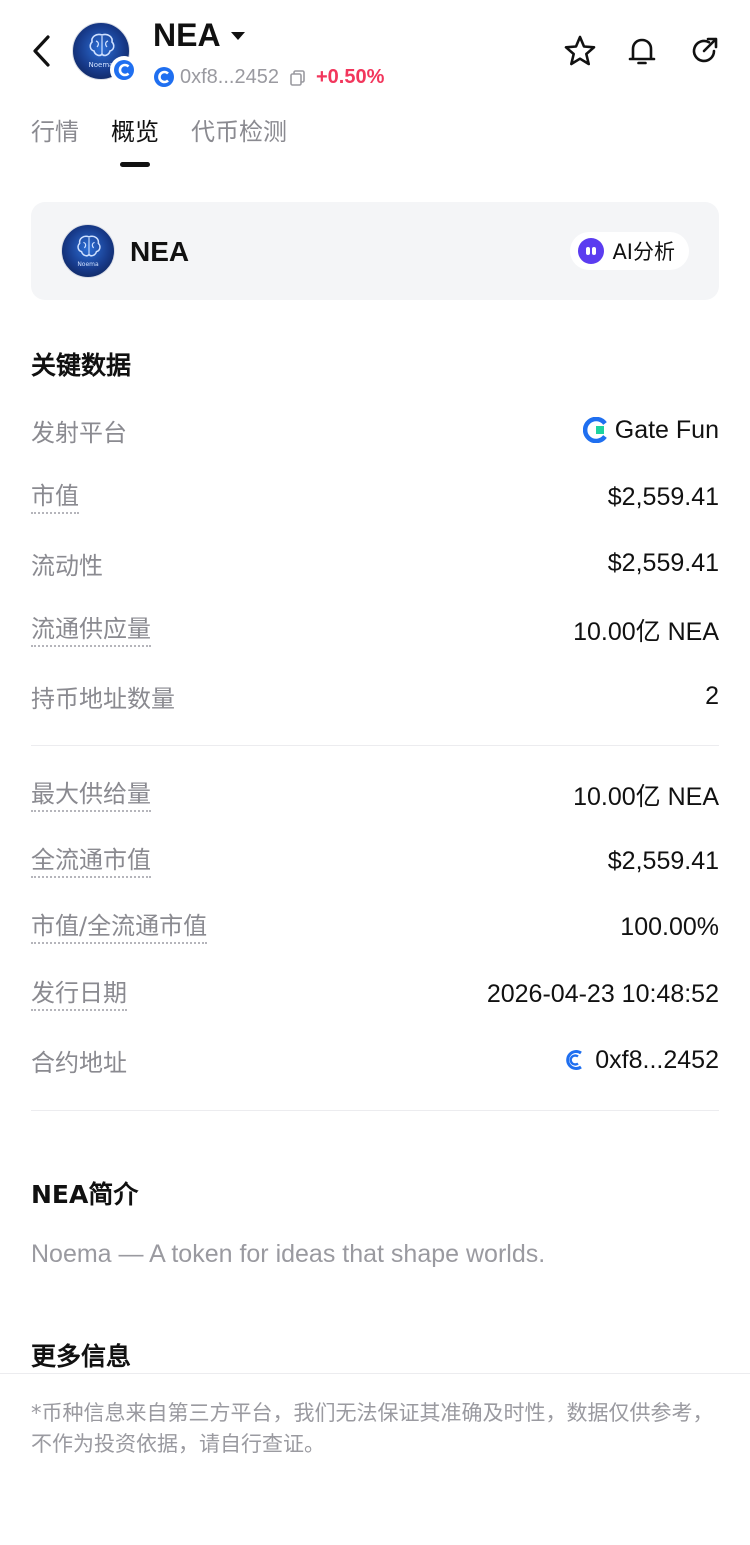 The image size is (750, 1545). Describe the element at coordinates (375, 430) in the screenshot. I see `row-launch-platform: 发射平台 Gate Fun` at that location.